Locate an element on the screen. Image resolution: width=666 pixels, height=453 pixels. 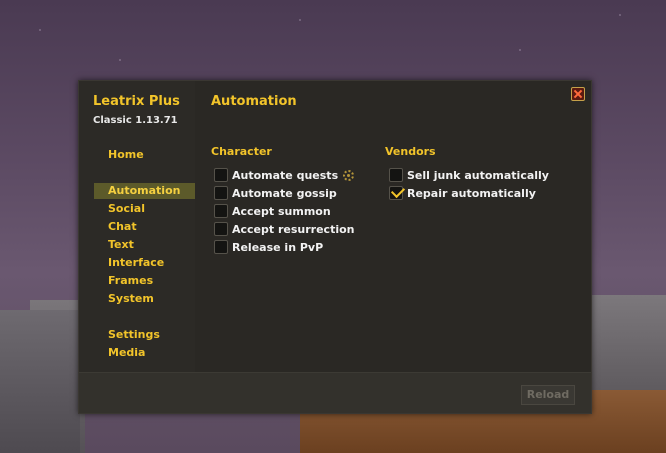
footer-bar is located at coordinates (335, 392).